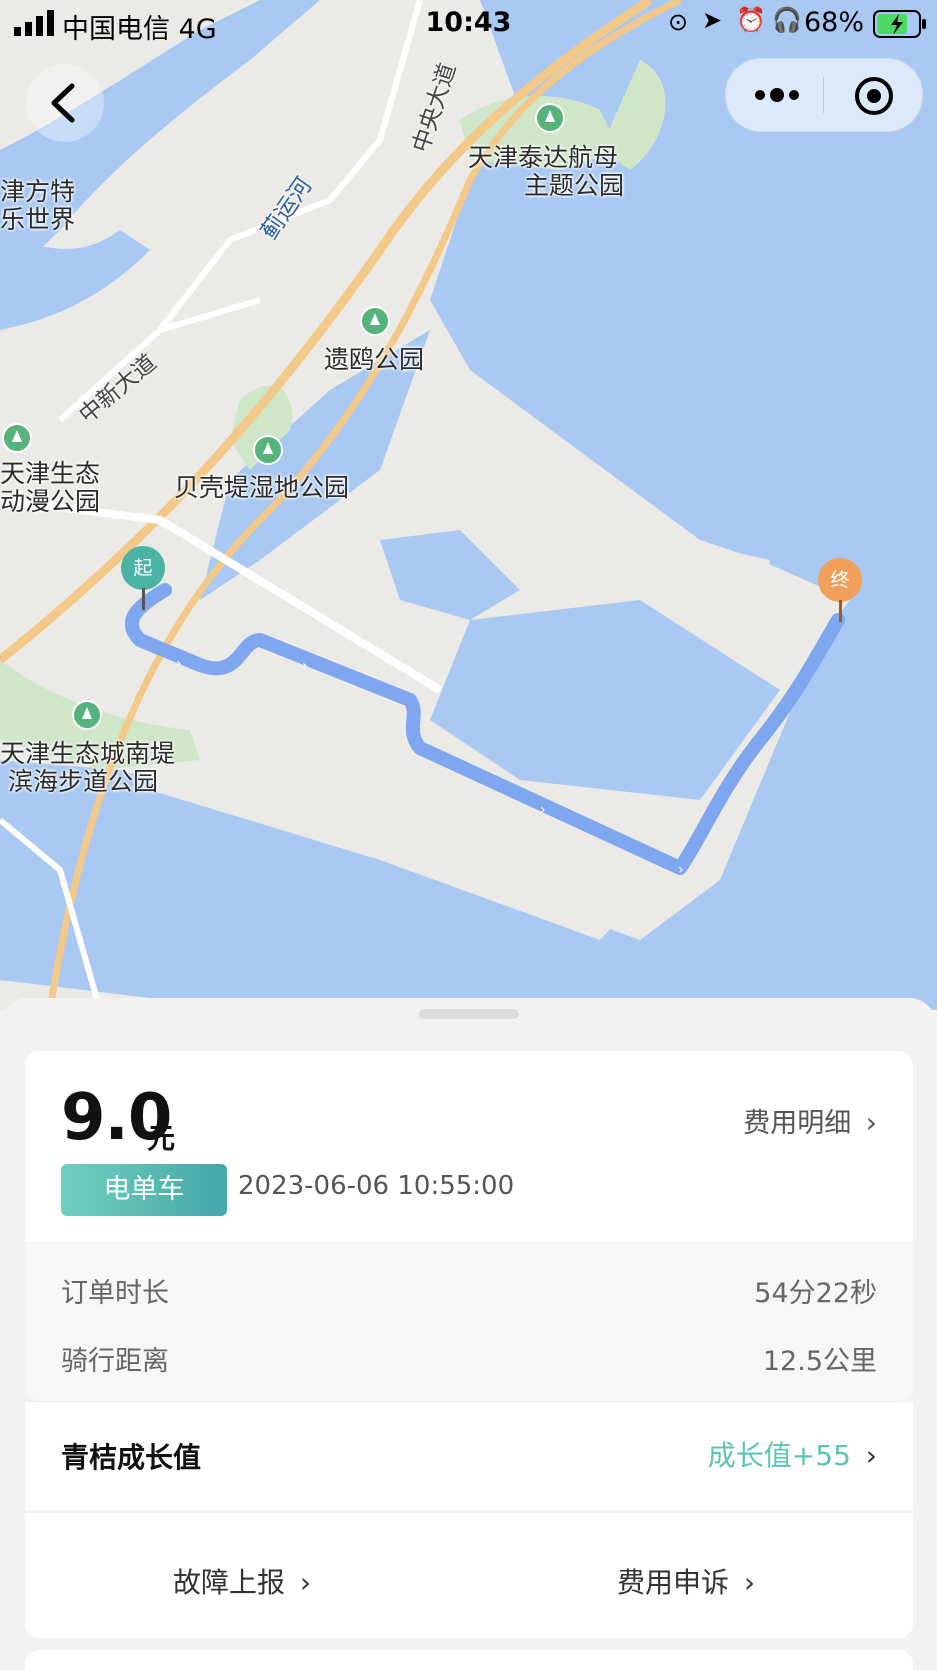 Image resolution: width=937 pixels, height=1670 pixels. What do you see at coordinates (543, 157) in the screenshot?
I see `poi-label: 天津泰达航母` at bounding box center [543, 157].